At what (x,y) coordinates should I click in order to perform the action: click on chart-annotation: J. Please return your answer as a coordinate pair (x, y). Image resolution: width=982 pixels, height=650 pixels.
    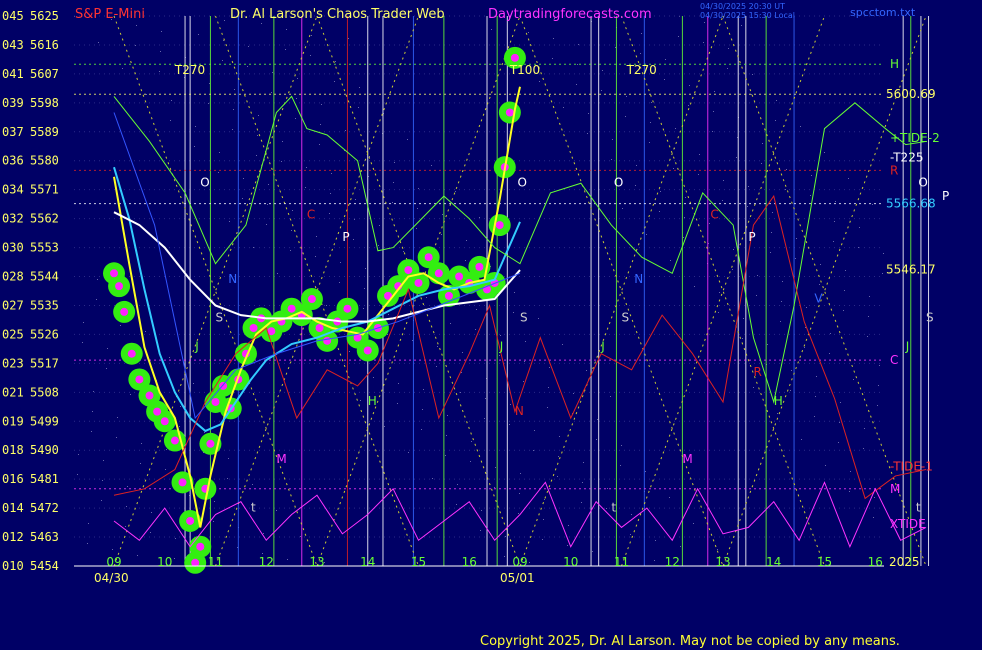
    Looking at the image, I should click on (501, 347).